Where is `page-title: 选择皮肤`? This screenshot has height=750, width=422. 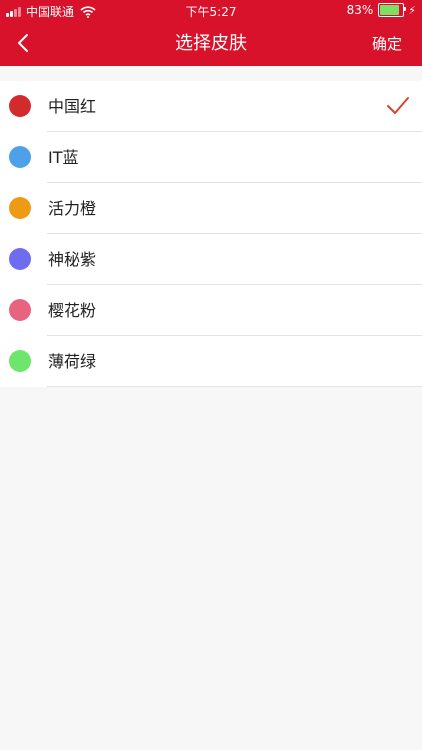
page-title: 选择皮肤 is located at coordinates (211, 43).